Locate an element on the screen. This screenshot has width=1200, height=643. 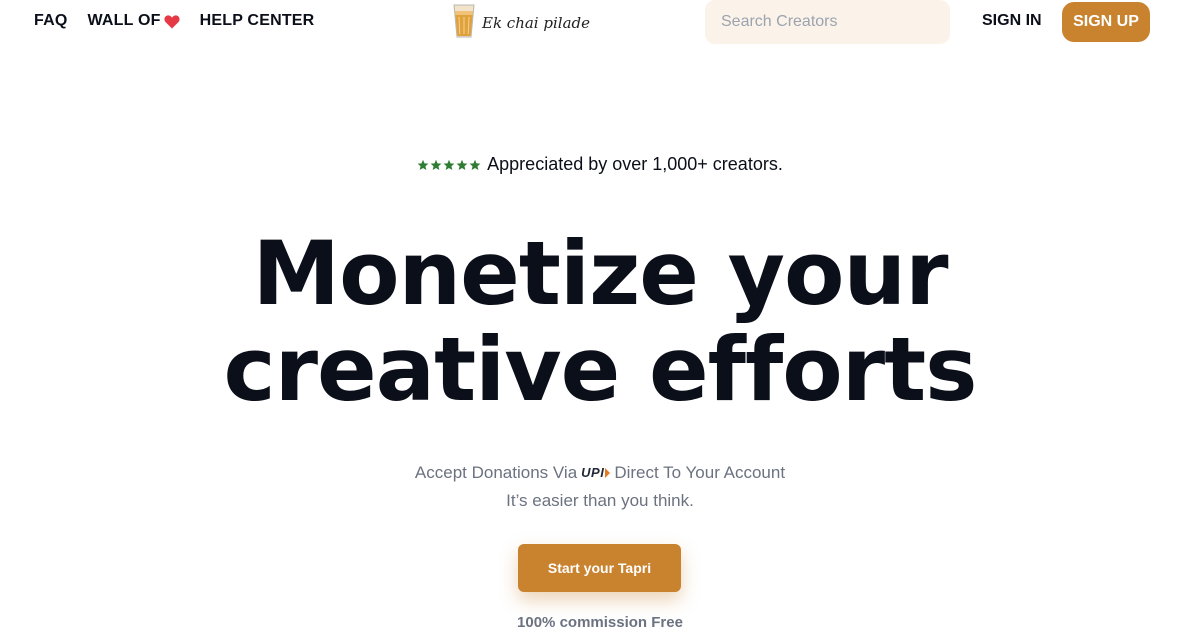
hero-headline-line1: Monetize your is located at coordinates (600, 273).